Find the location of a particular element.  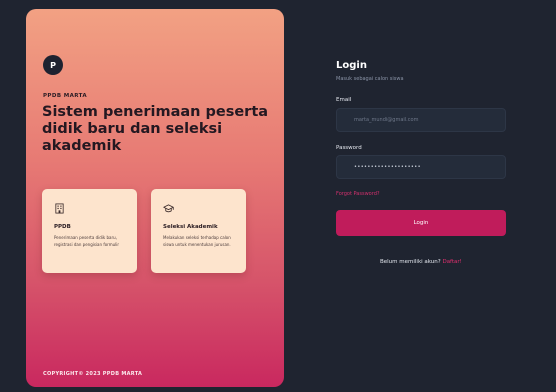

password-field is located at coordinates (421, 167).